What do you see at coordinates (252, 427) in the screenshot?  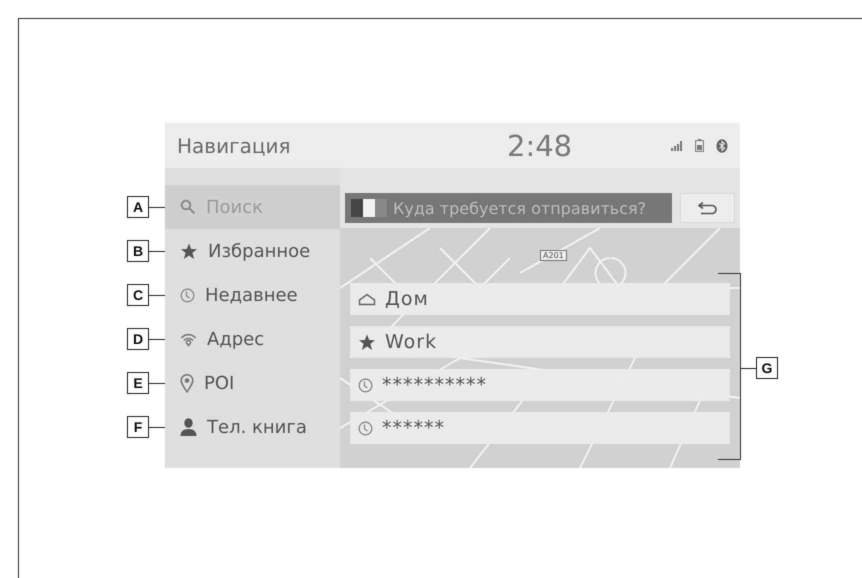 I see `sidebar-menu-item: Тел. книга` at bounding box center [252, 427].